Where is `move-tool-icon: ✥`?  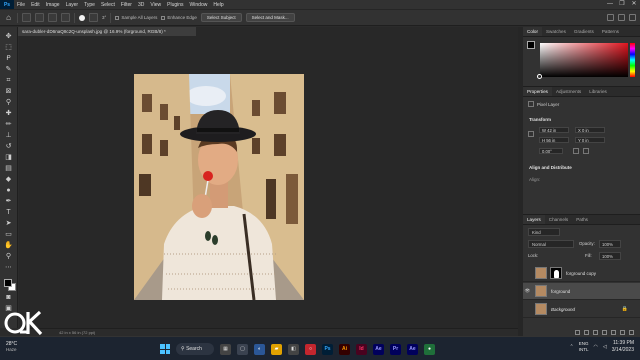 move-tool-icon: ✥ is located at coordinates (8, 37).